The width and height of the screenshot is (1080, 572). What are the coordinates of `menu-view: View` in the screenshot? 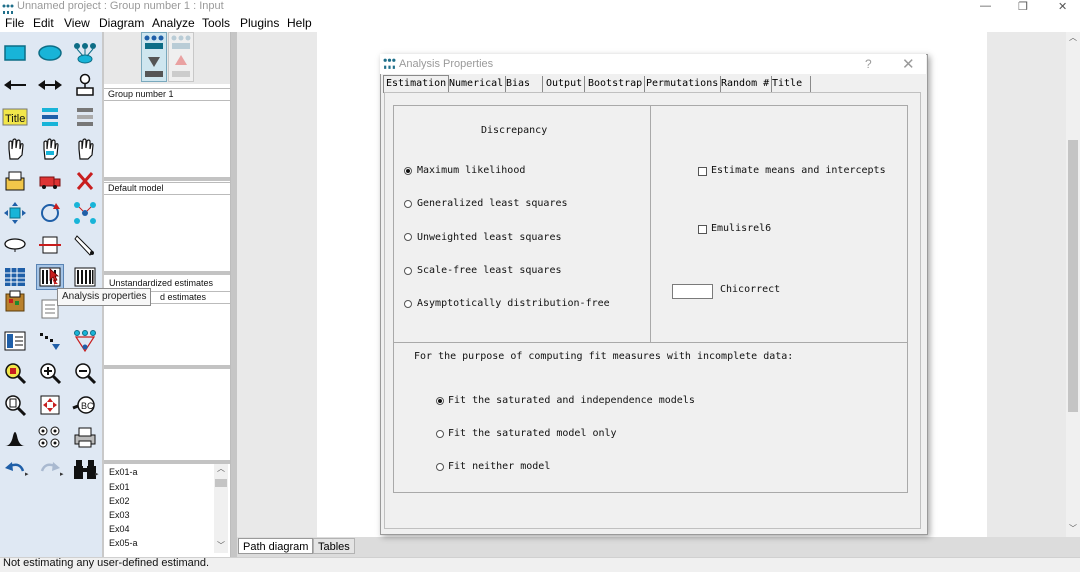 It's located at (77, 23).